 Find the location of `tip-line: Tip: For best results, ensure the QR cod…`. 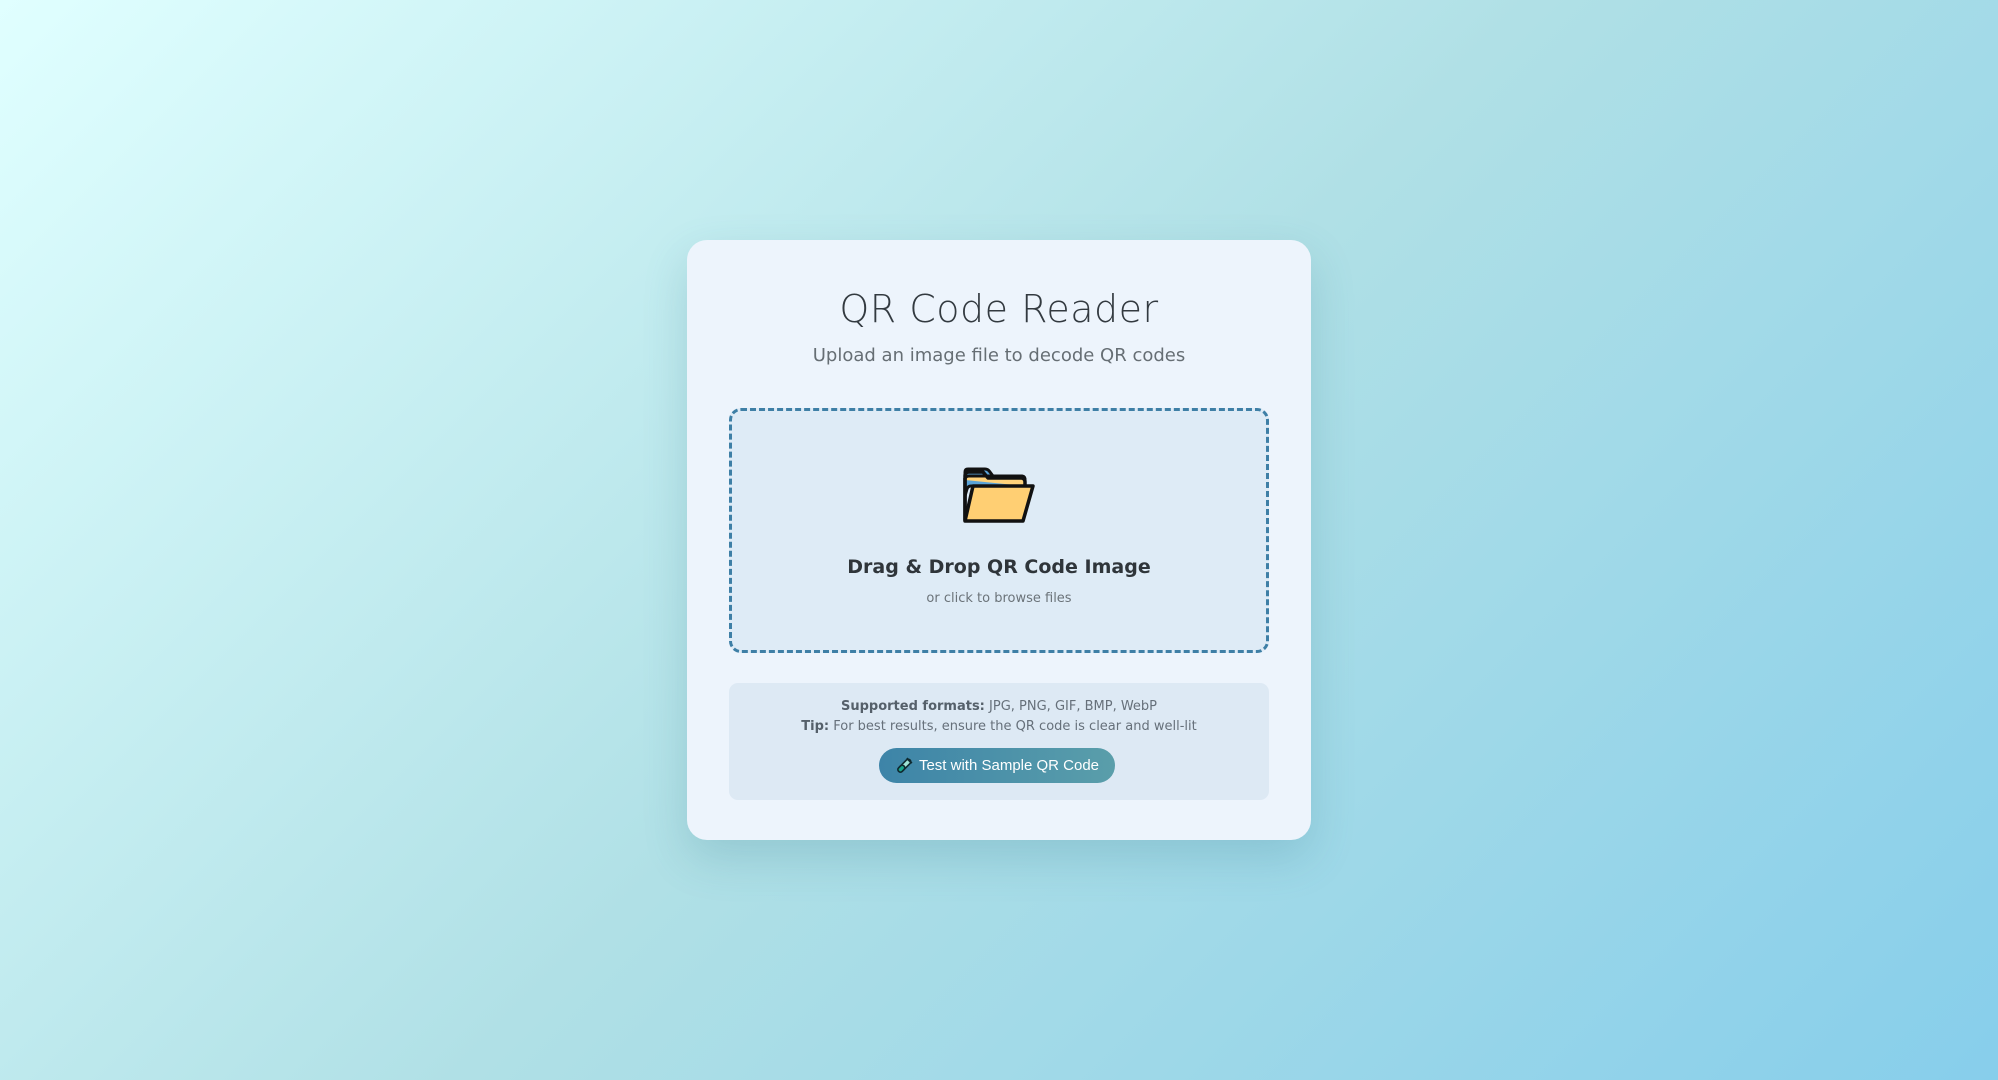

tip-line: Tip: For best results, ensure the QR cod… is located at coordinates (999, 726).